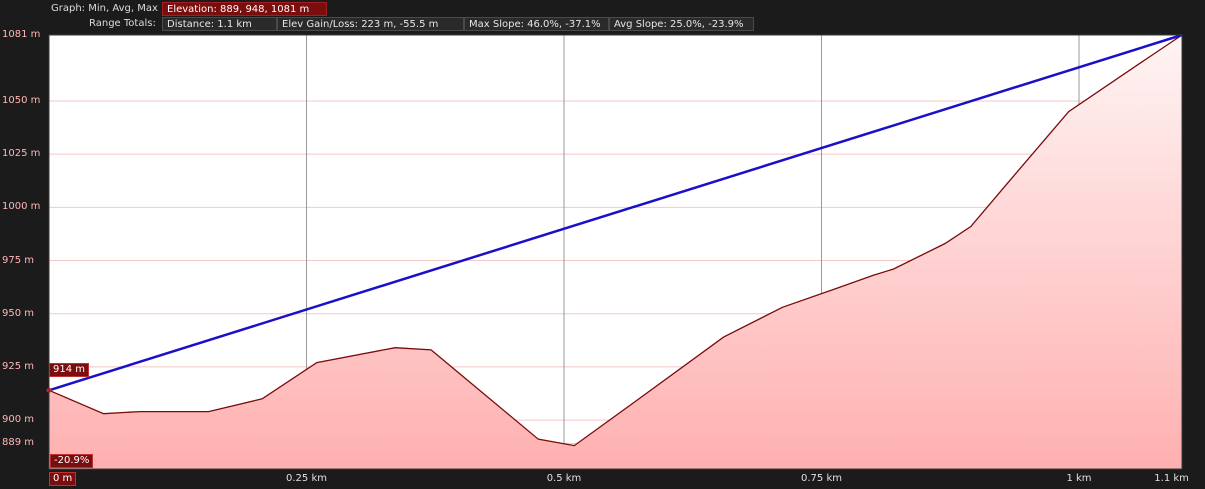 This screenshot has width=1205, height=489. Describe the element at coordinates (1079, 478) in the screenshot. I see `x-tick-label: 1 km` at that location.